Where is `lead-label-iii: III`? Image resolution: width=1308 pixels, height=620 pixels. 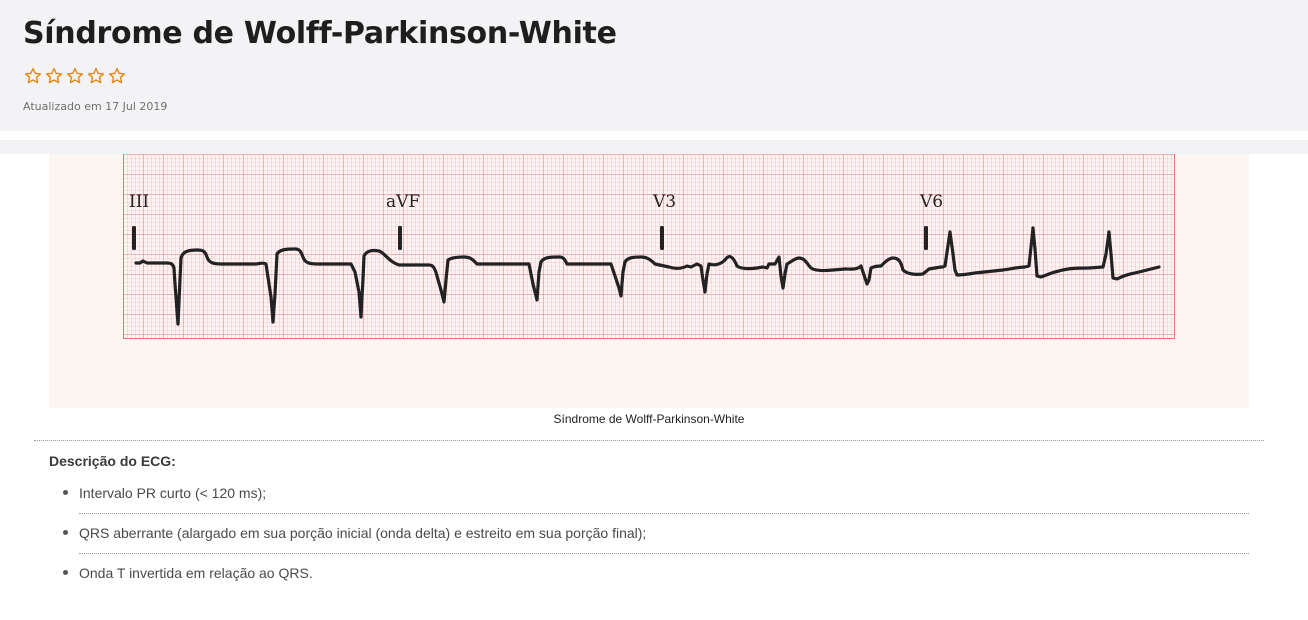
lead-label-iii: III is located at coordinates (139, 202).